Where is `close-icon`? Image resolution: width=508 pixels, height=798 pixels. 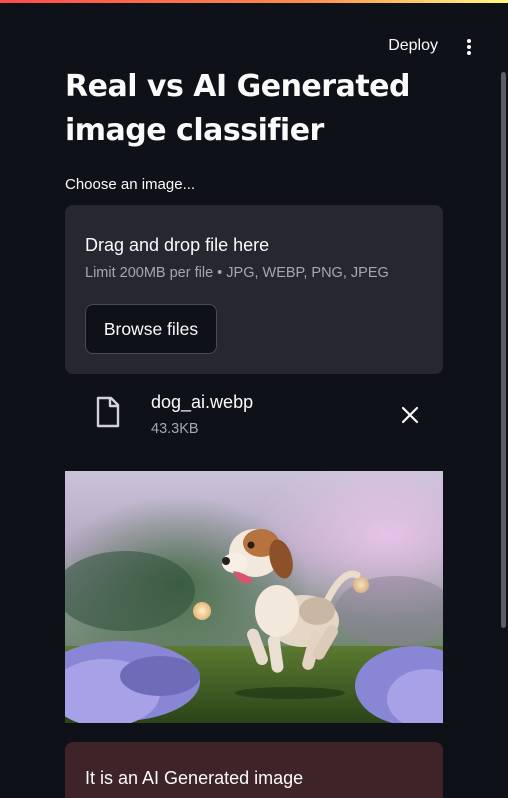 close-icon is located at coordinates (410, 415).